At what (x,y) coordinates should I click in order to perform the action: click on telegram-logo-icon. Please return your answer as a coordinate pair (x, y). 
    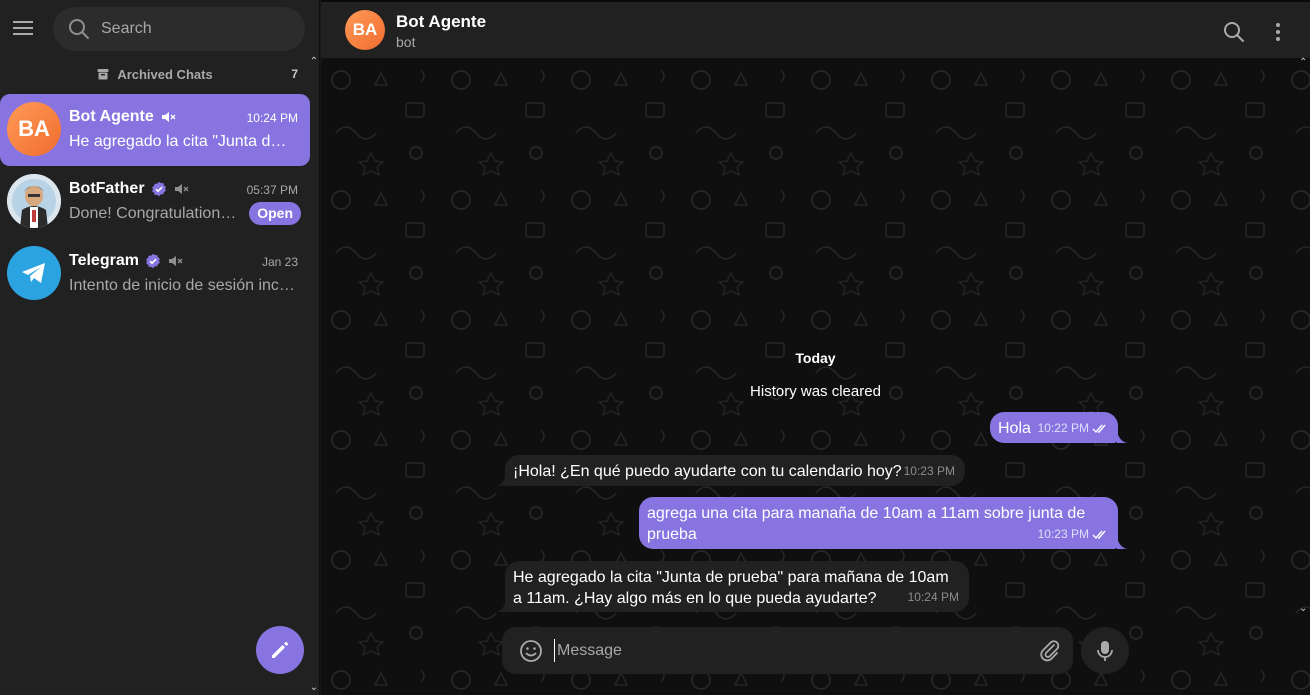
    Looking at the image, I should click on (33, 273).